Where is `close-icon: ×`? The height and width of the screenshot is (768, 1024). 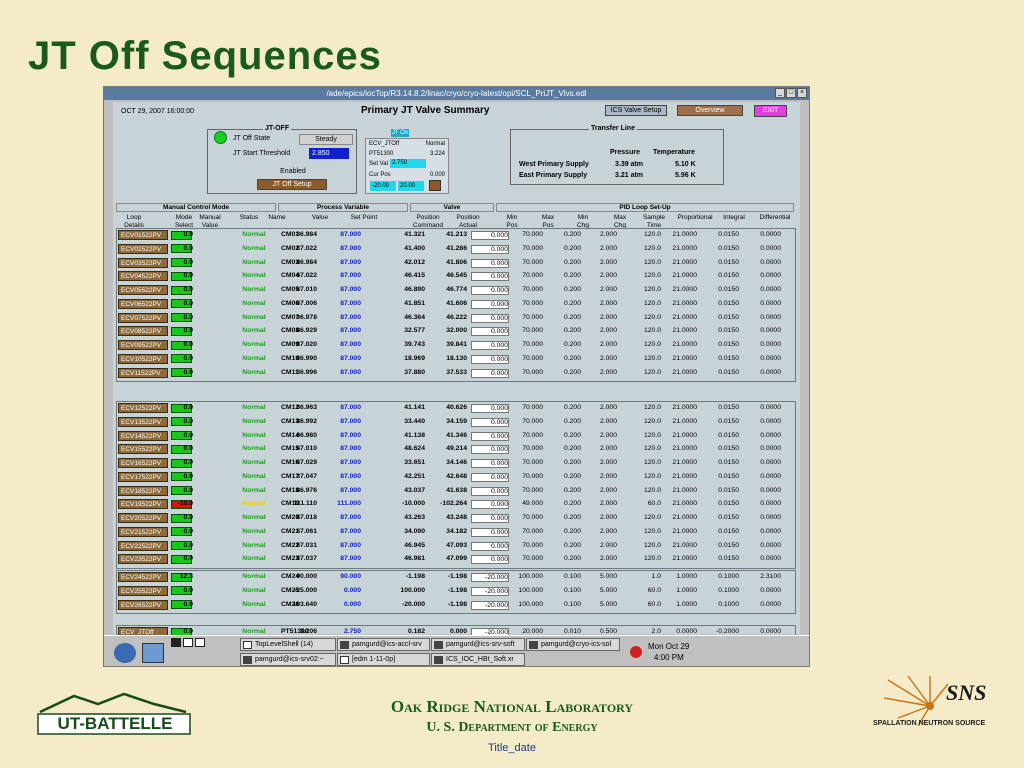
close-icon: × is located at coordinates (802, 93).